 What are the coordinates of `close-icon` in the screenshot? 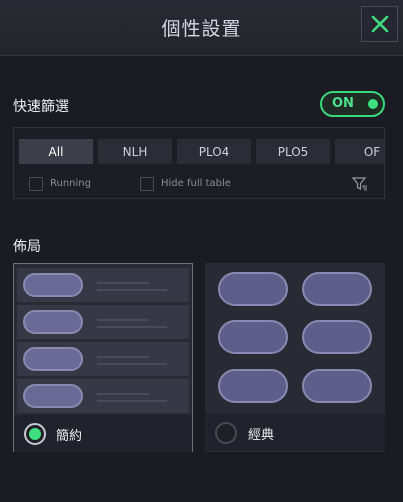 It's located at (379, 24).